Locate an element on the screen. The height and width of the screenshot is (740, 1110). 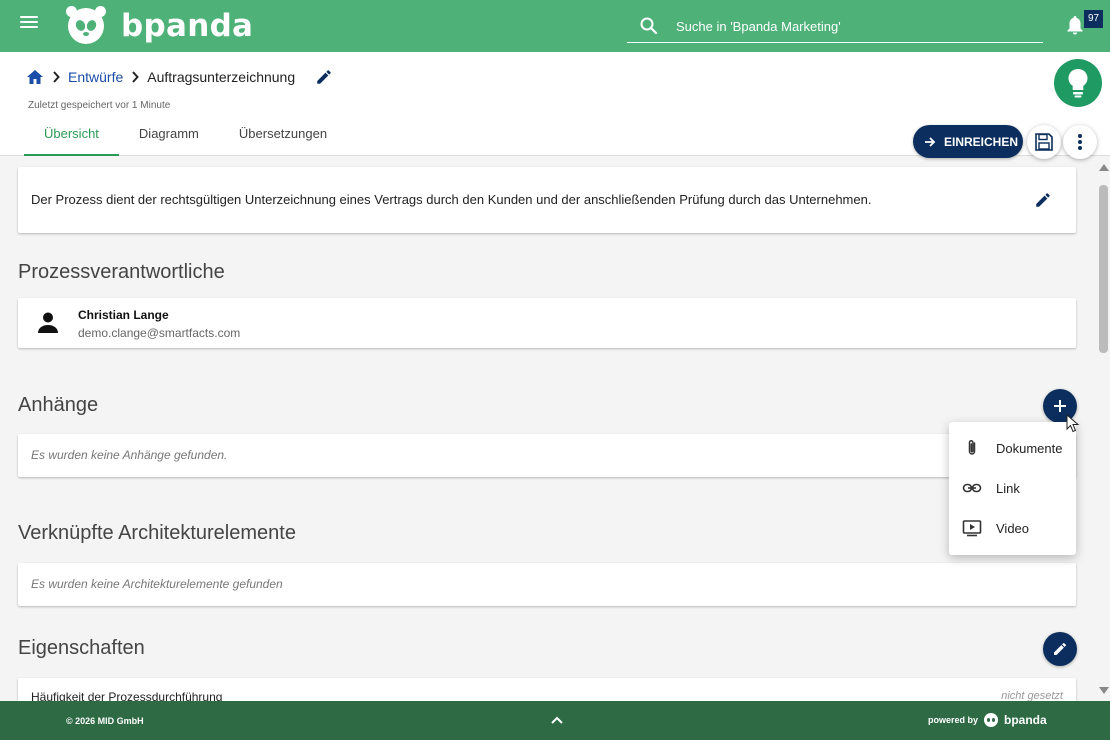
breadcrumb-drafts-link: Entwürfe is located at coordinates (95, 77).